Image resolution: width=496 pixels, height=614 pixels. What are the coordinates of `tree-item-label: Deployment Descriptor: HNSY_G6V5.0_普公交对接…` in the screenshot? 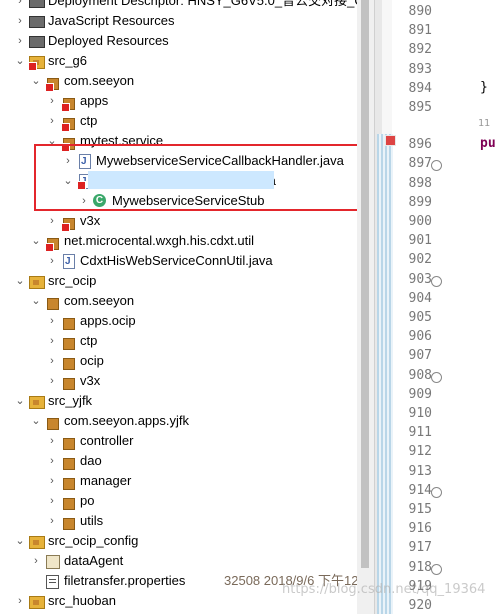 It's located at (202, 4).